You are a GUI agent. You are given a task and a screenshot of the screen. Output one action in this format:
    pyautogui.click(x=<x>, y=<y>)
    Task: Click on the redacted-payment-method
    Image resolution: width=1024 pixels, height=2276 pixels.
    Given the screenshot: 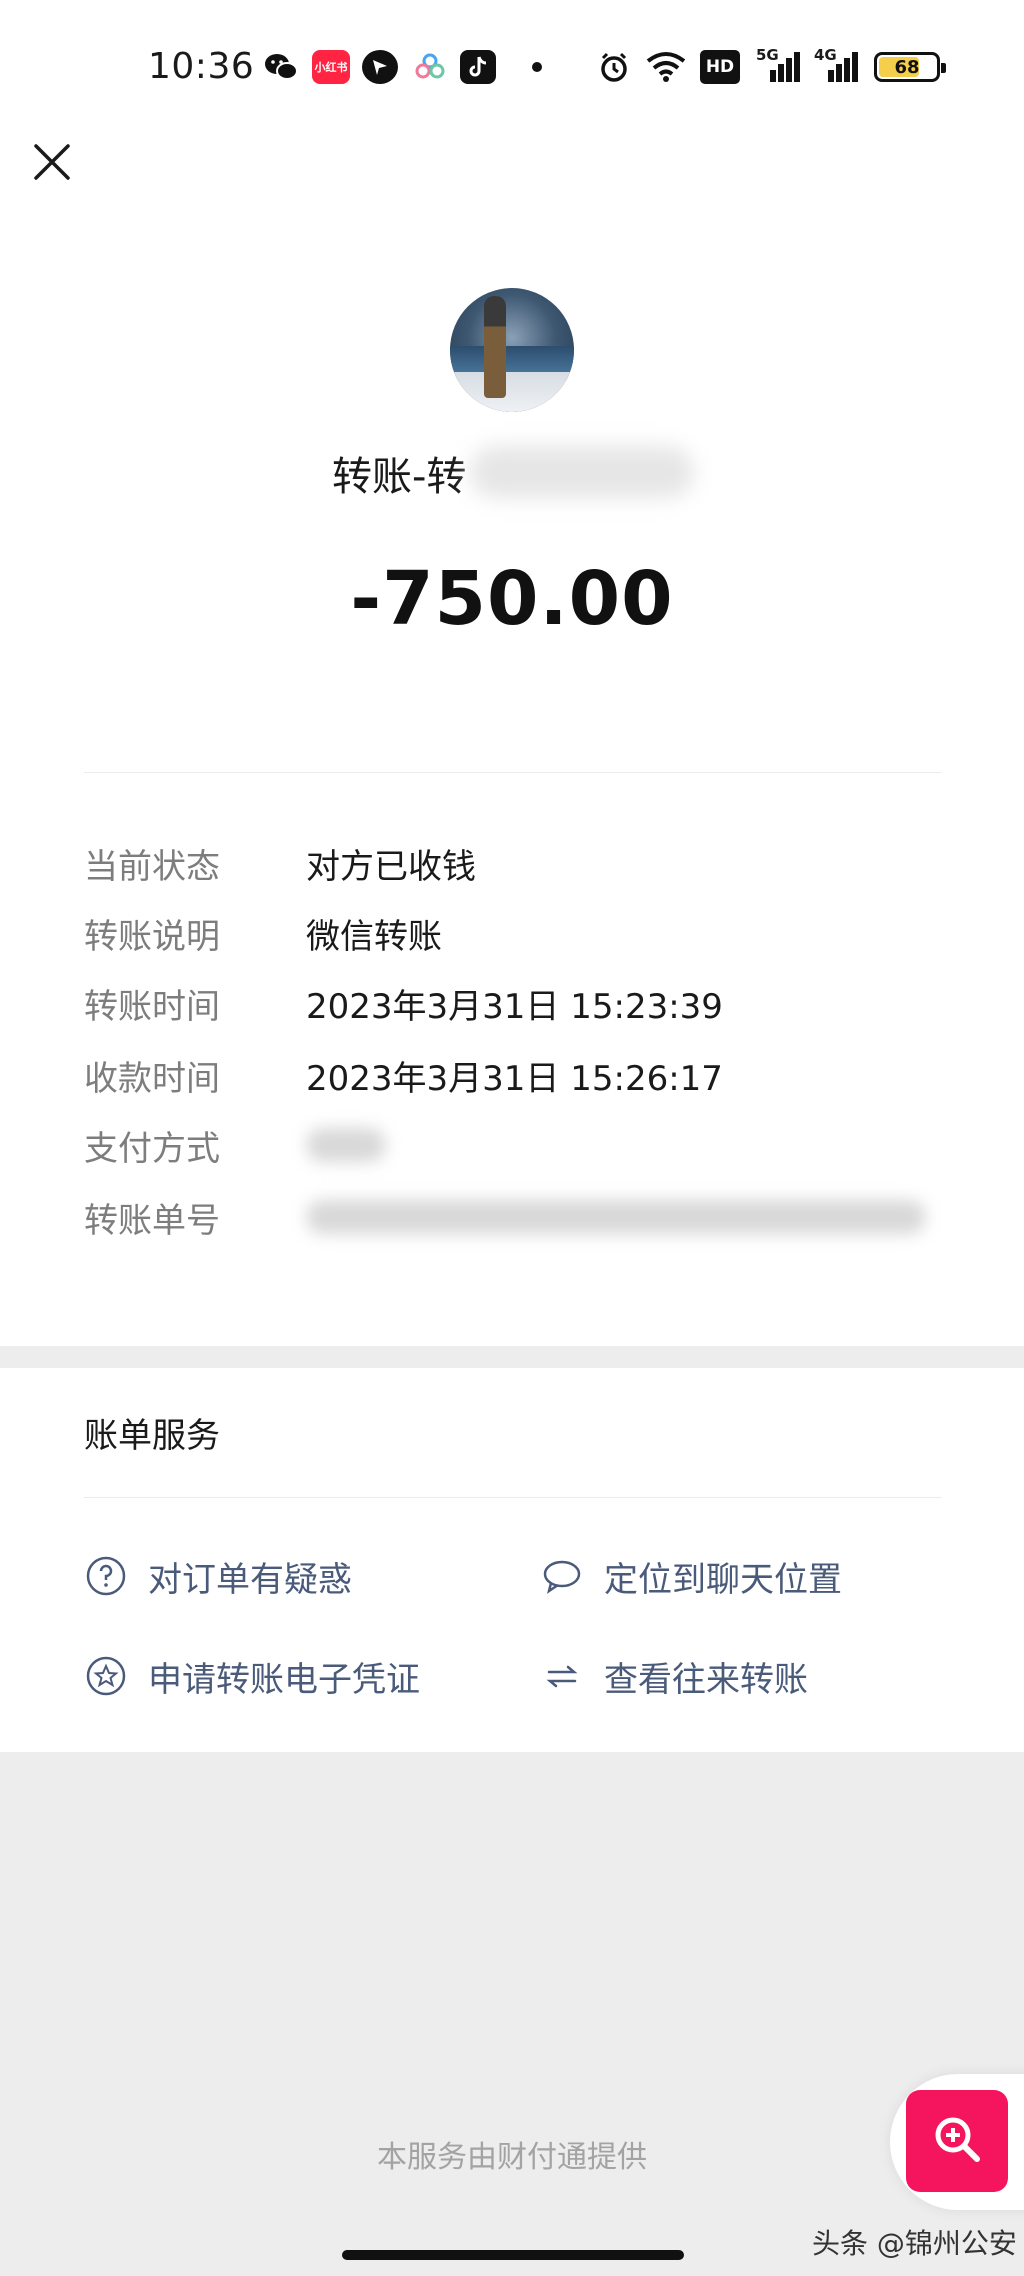 What is the action you would take?
    pyautogui.click(x=346, y=1145)
    